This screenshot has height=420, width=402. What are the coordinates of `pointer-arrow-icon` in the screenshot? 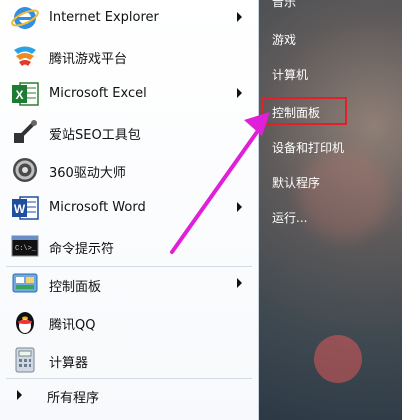 It's located at (220, 183).